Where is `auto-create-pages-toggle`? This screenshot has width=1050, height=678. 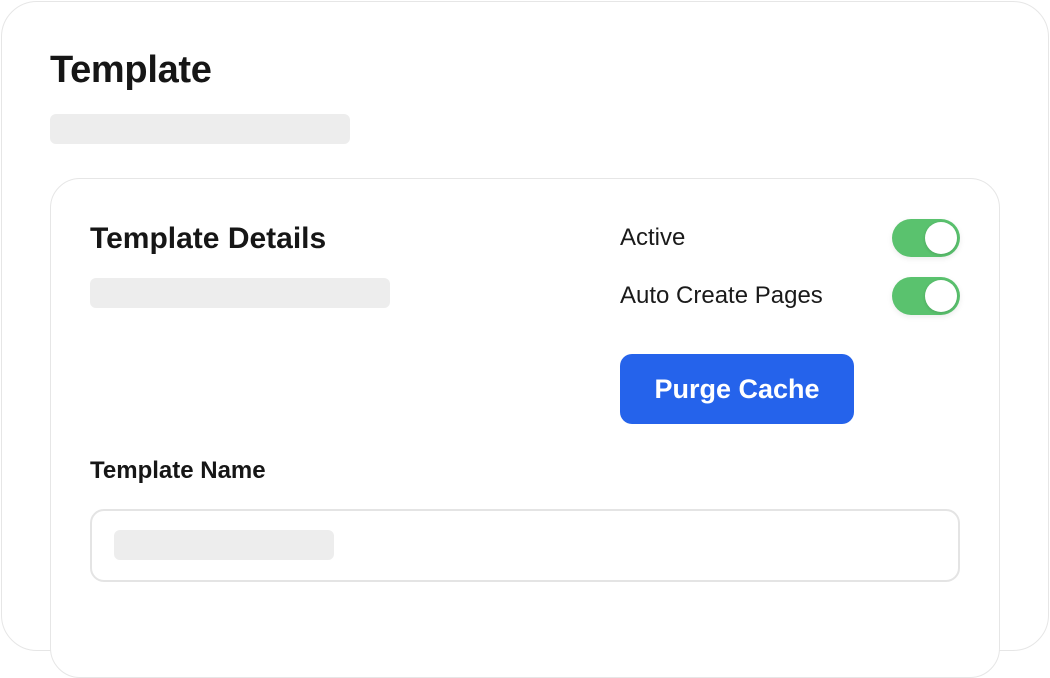 auto-create-pages-toggle is located at coordinates (926, 296).